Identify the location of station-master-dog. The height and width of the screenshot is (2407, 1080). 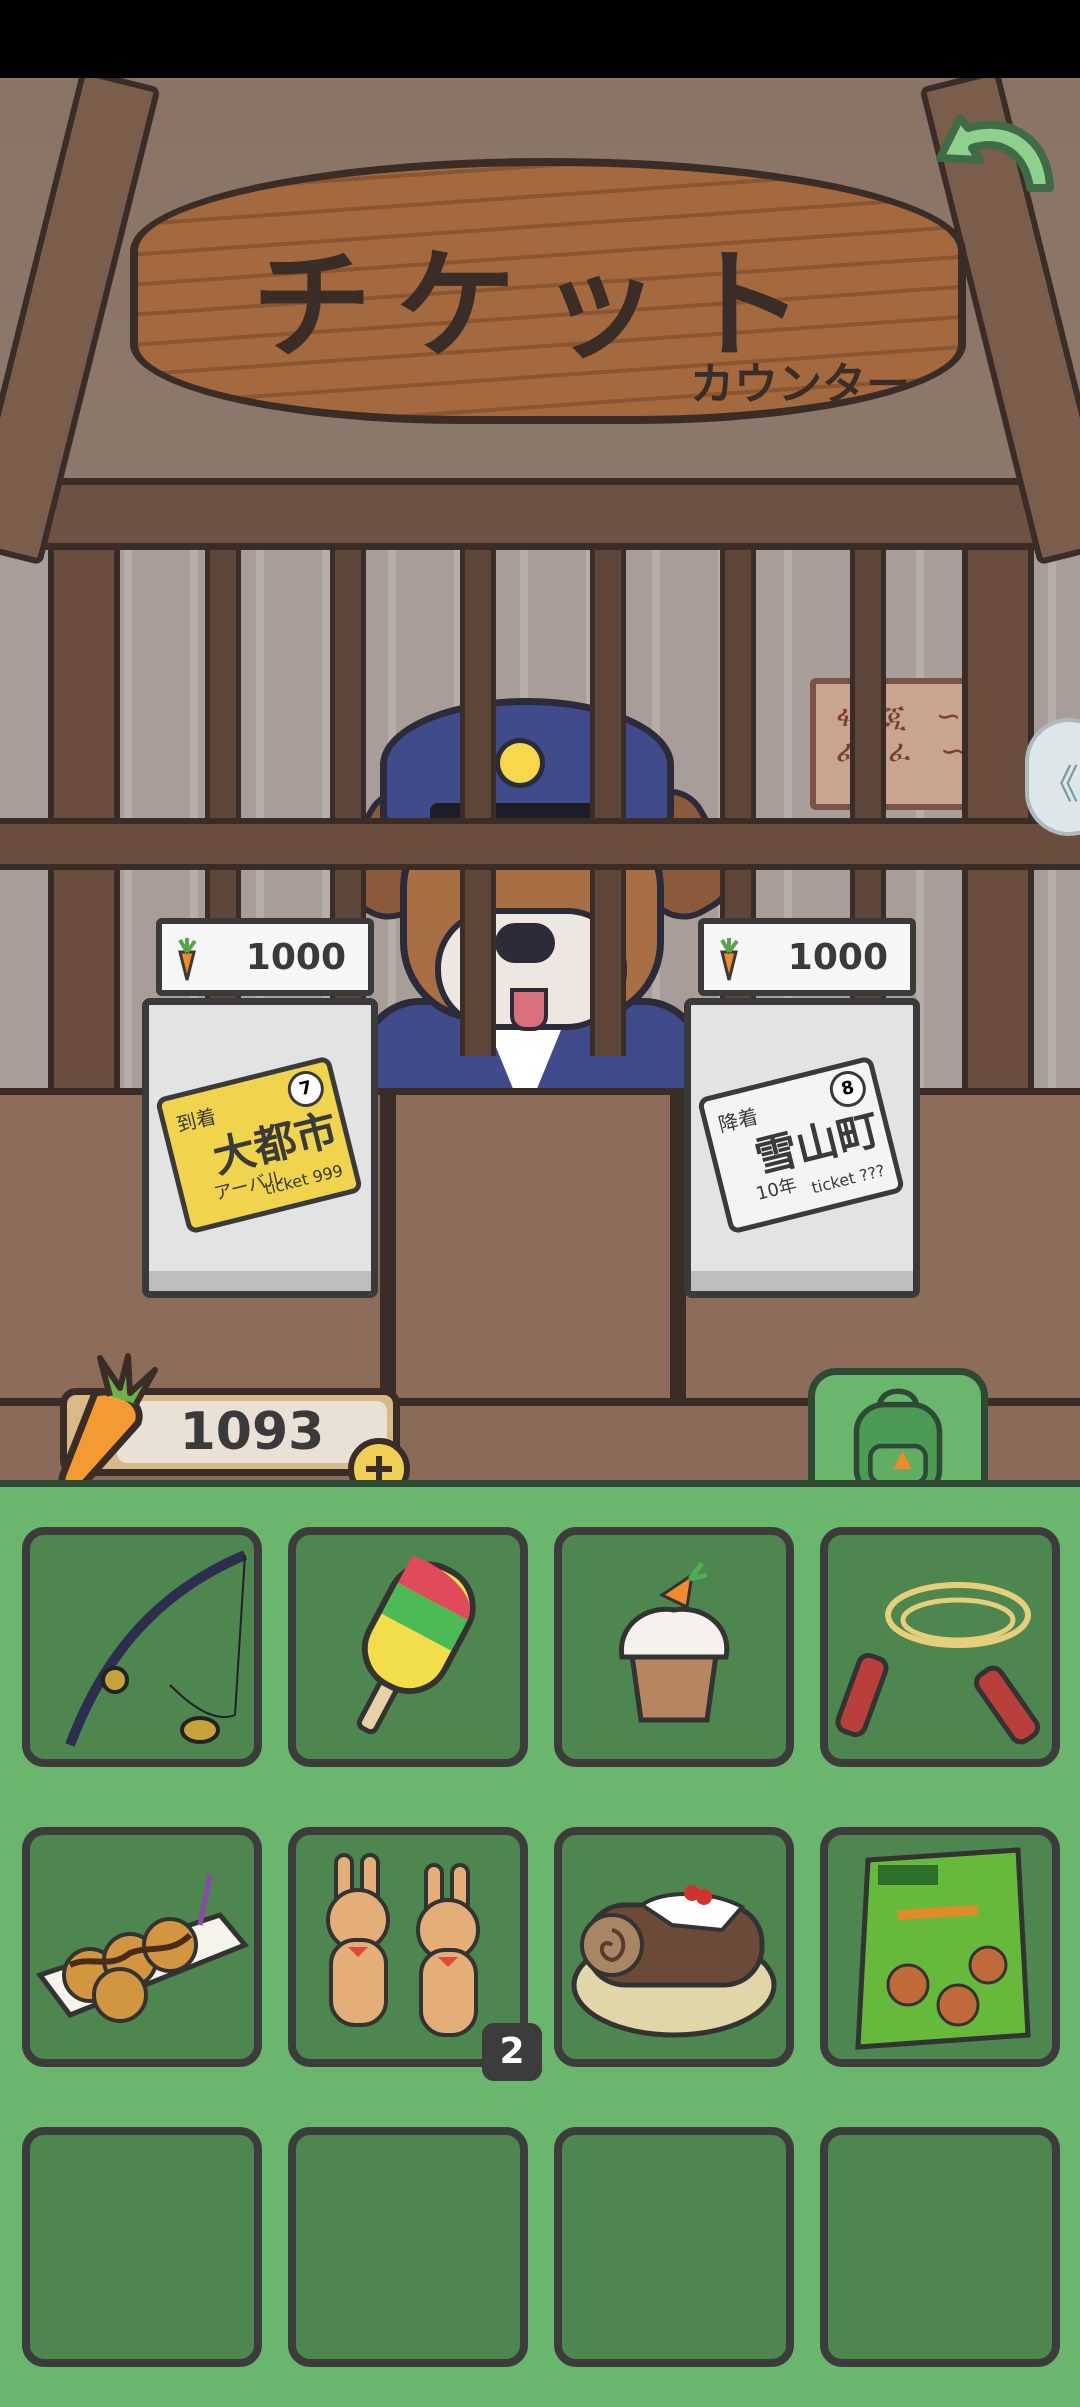
(536, 915).